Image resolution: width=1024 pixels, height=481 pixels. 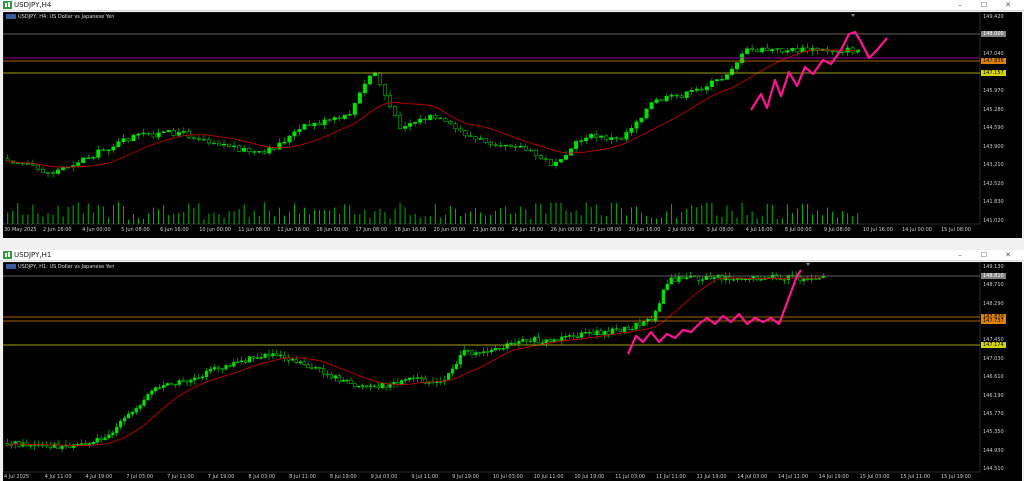 I want to click on h1-titlebar: USDJPY,H1 – ☐ ✕, so click(x=512, y=255).